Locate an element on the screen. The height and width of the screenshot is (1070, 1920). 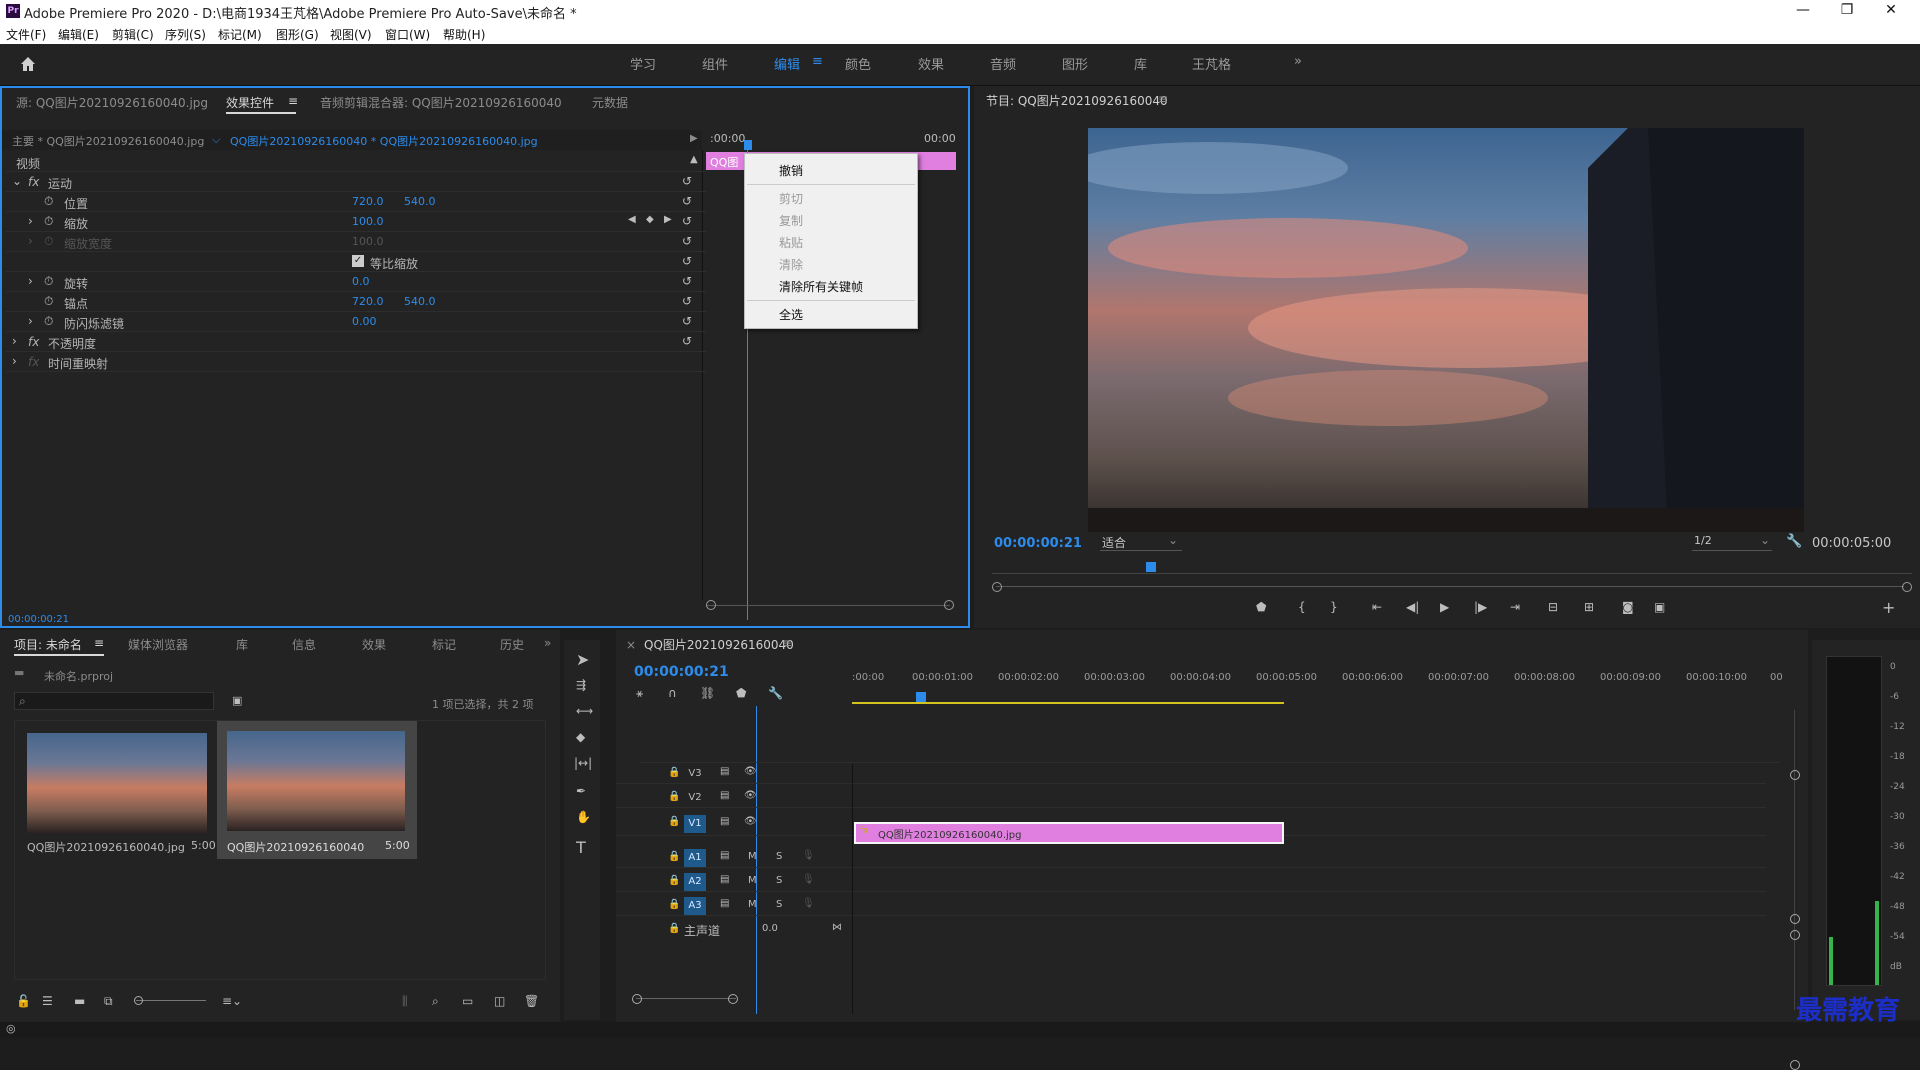
scale-value: 100.0 is located at coordinates (368, 221).